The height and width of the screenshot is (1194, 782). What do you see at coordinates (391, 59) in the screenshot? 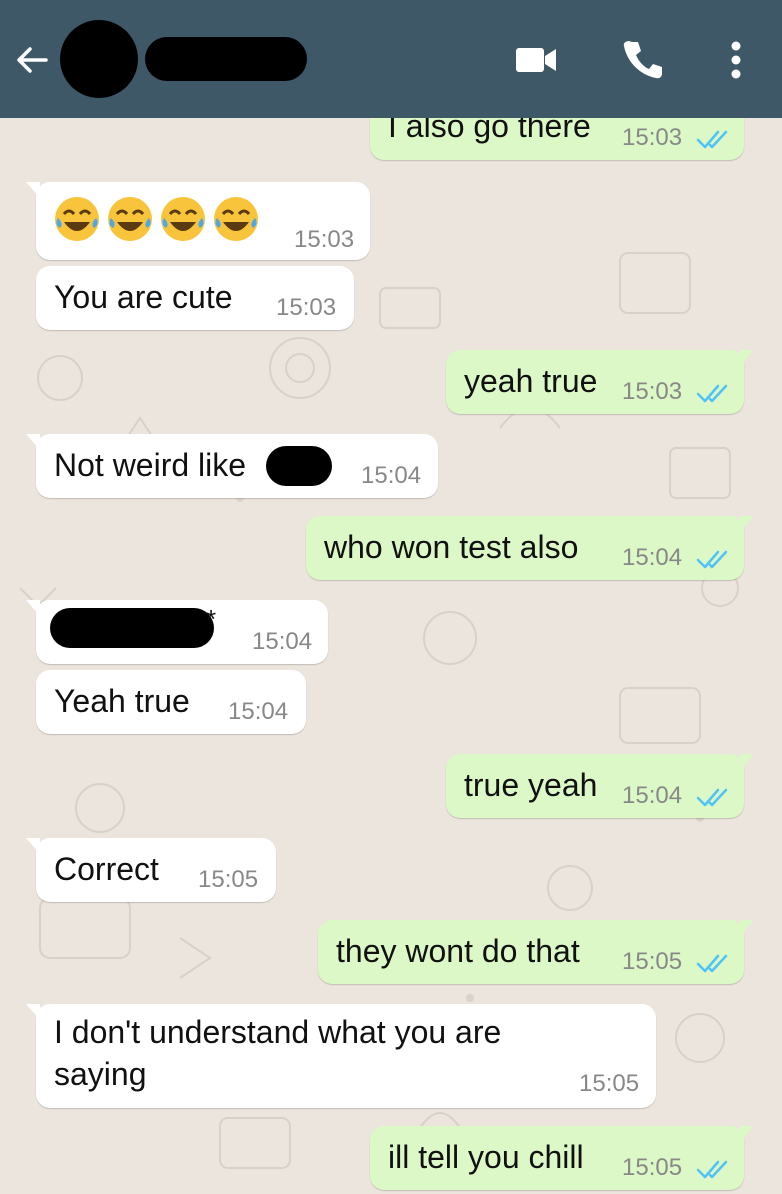
I see `chat-header` at bounding box center [391, 59].